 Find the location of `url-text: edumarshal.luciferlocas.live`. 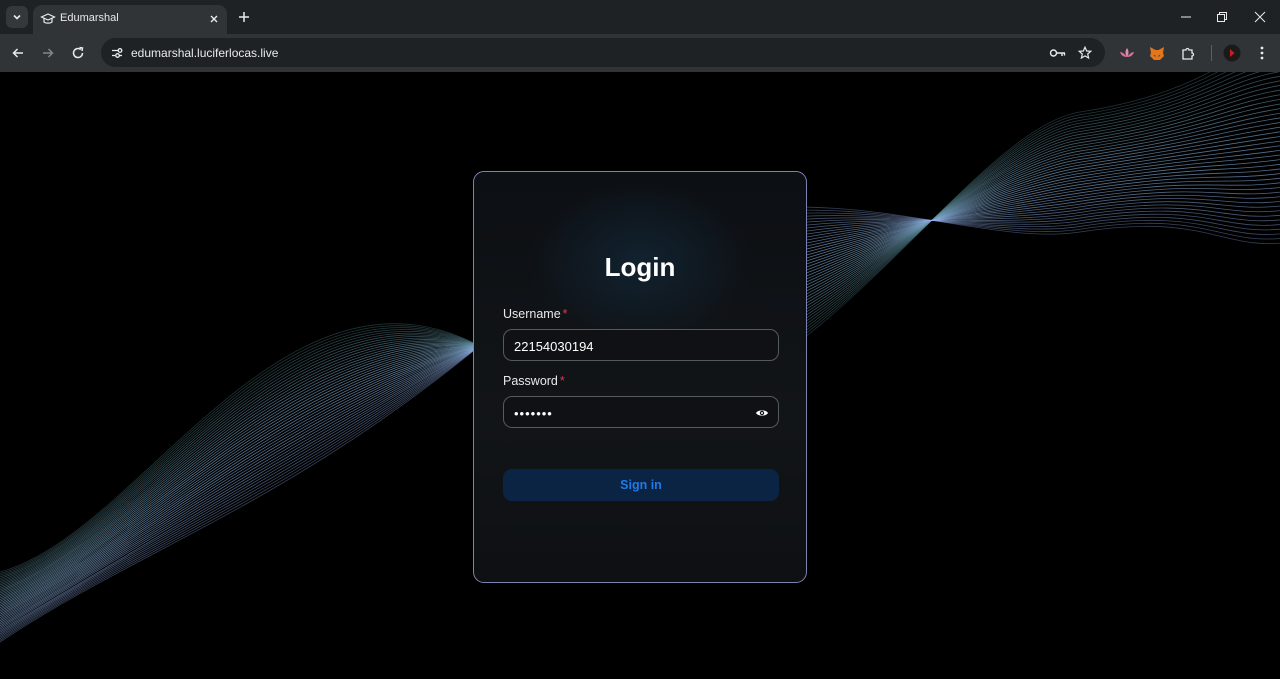

url-text: edumarshal.luciferlocas.live is located at coordinates (204, 53).